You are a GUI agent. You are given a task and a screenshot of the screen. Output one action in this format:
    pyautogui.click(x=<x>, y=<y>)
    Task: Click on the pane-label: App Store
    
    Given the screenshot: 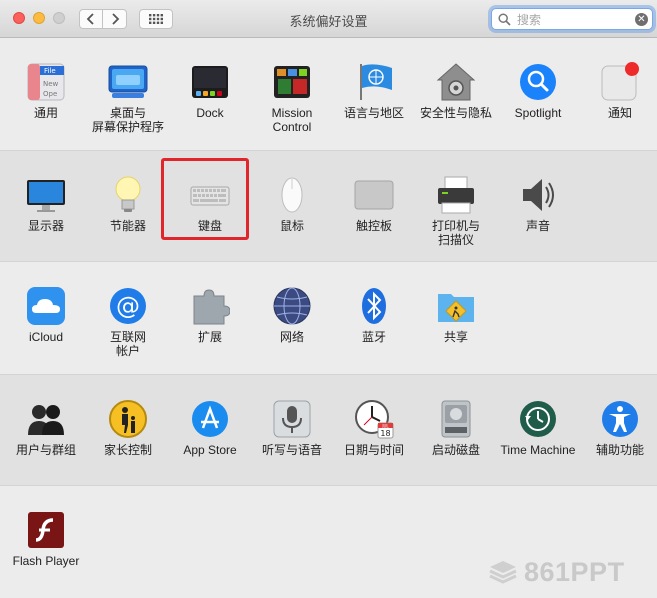 What is the action you would take?
    pyautogui.click(x=210, y=450)
    